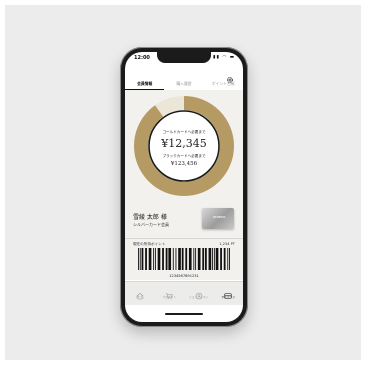 This screenshot has height=365, width=366. What do you see at coordinates (151, 224) in the screenshot?
I see `member-rank: シルバーカード会員` at bounding box center [151, 224].